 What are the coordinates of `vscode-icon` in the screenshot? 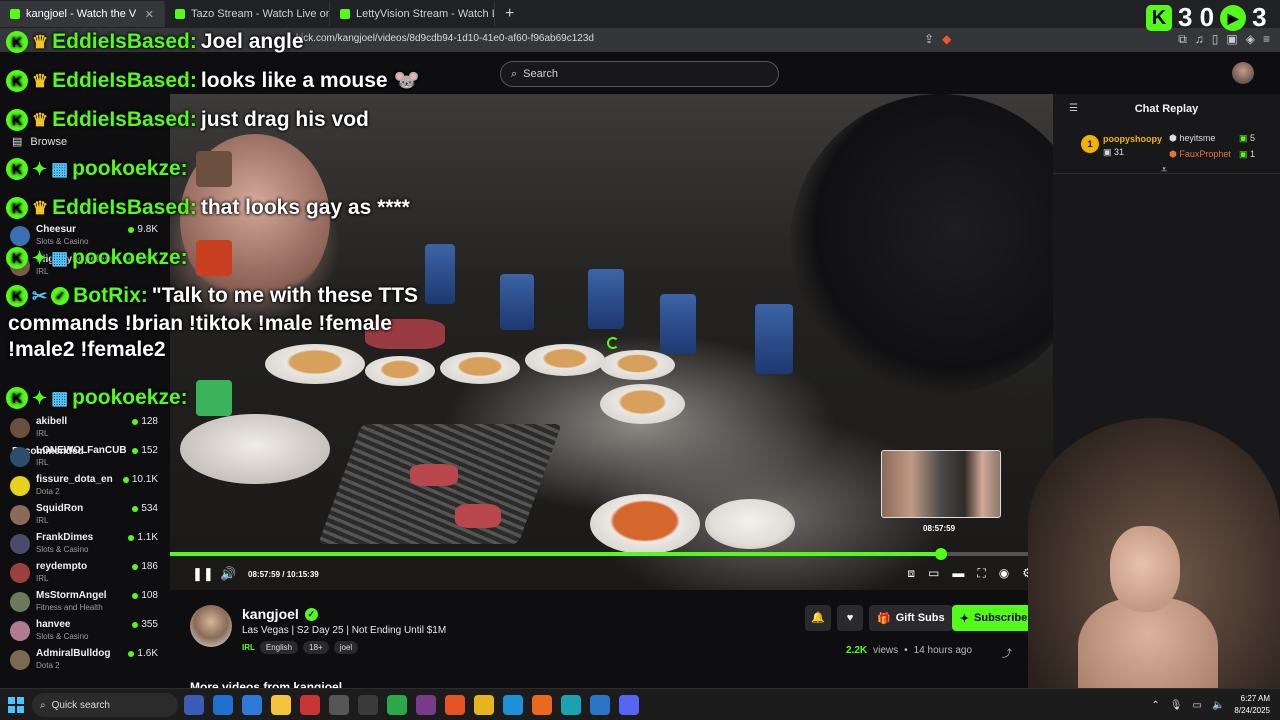 It's located at (600, 705).